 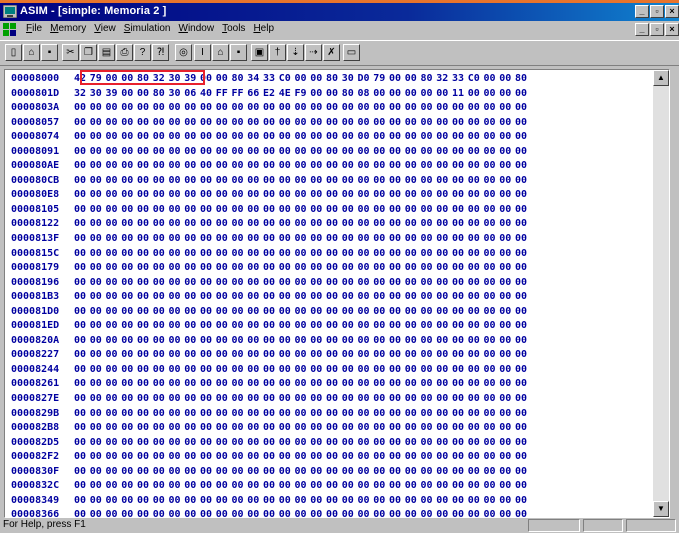 I want to click on cut-icon: ✂, so click(x=70, y=52).